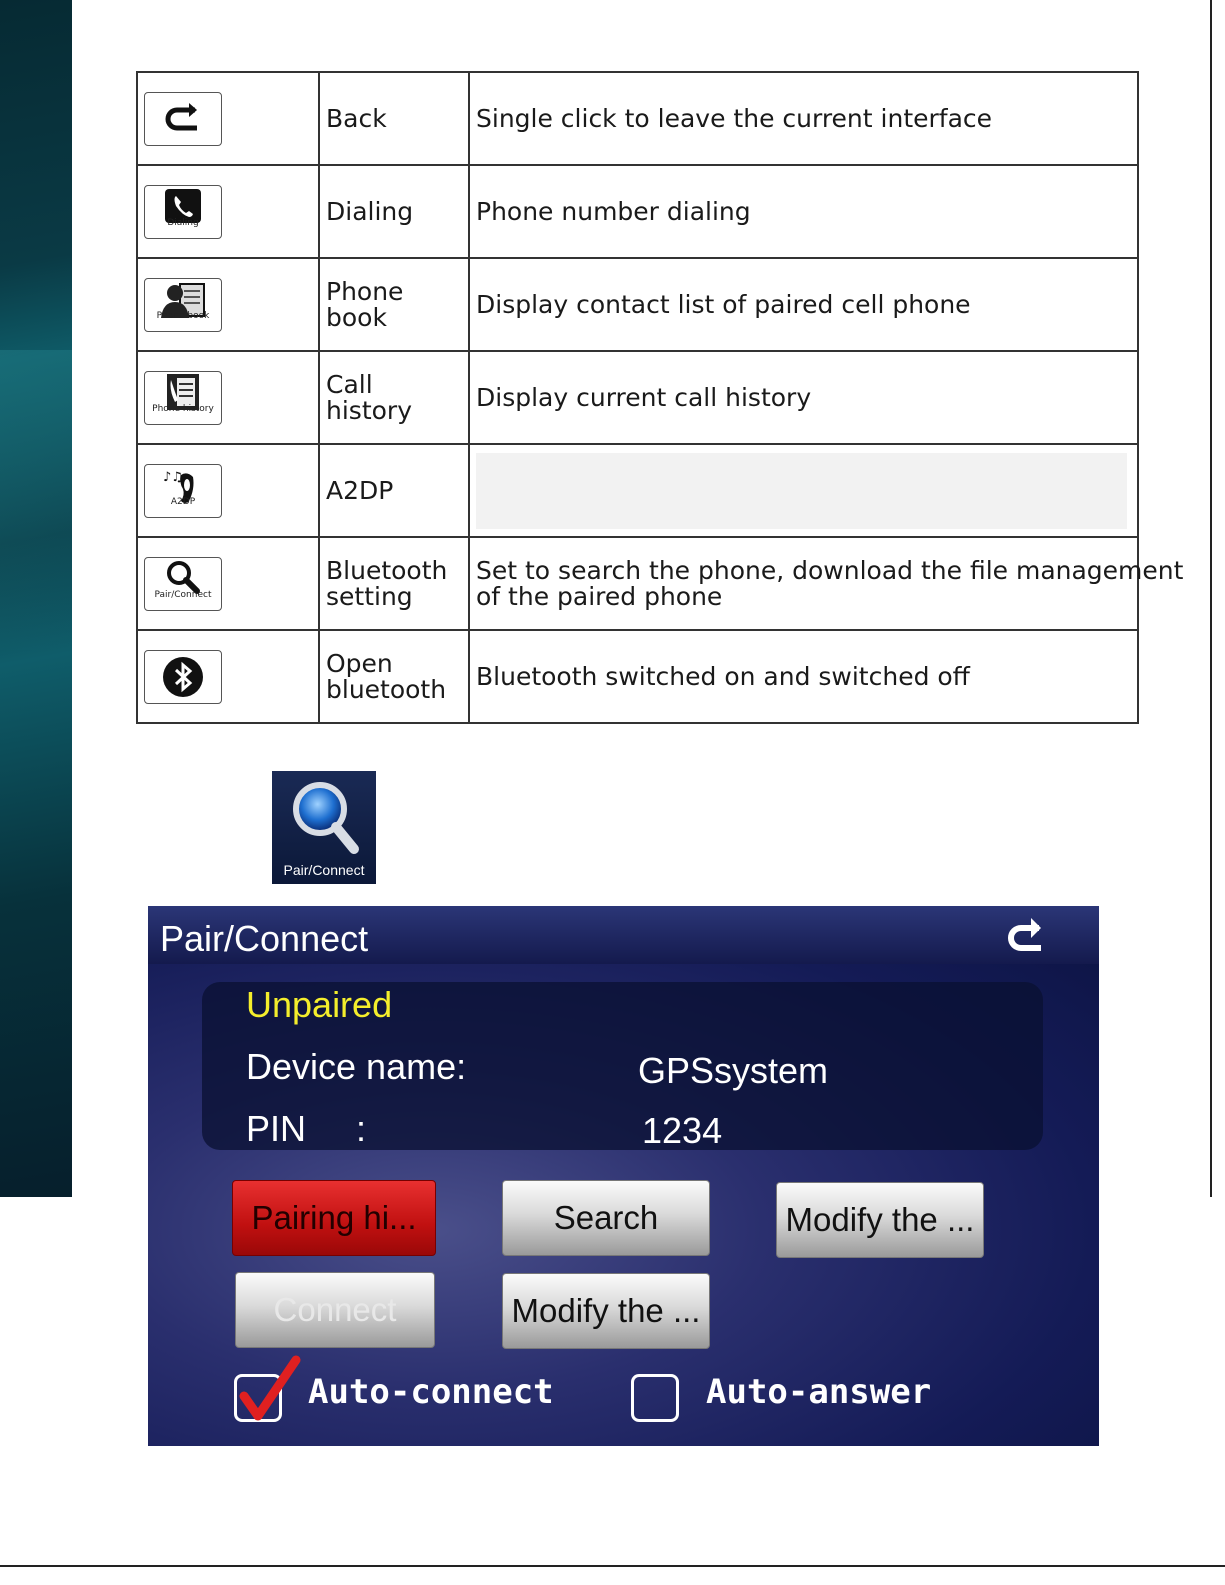  What do you see at coordinates (1211, 598) in the screenshot?
I see `page-right-rule` at bounding box center [1211, 598].